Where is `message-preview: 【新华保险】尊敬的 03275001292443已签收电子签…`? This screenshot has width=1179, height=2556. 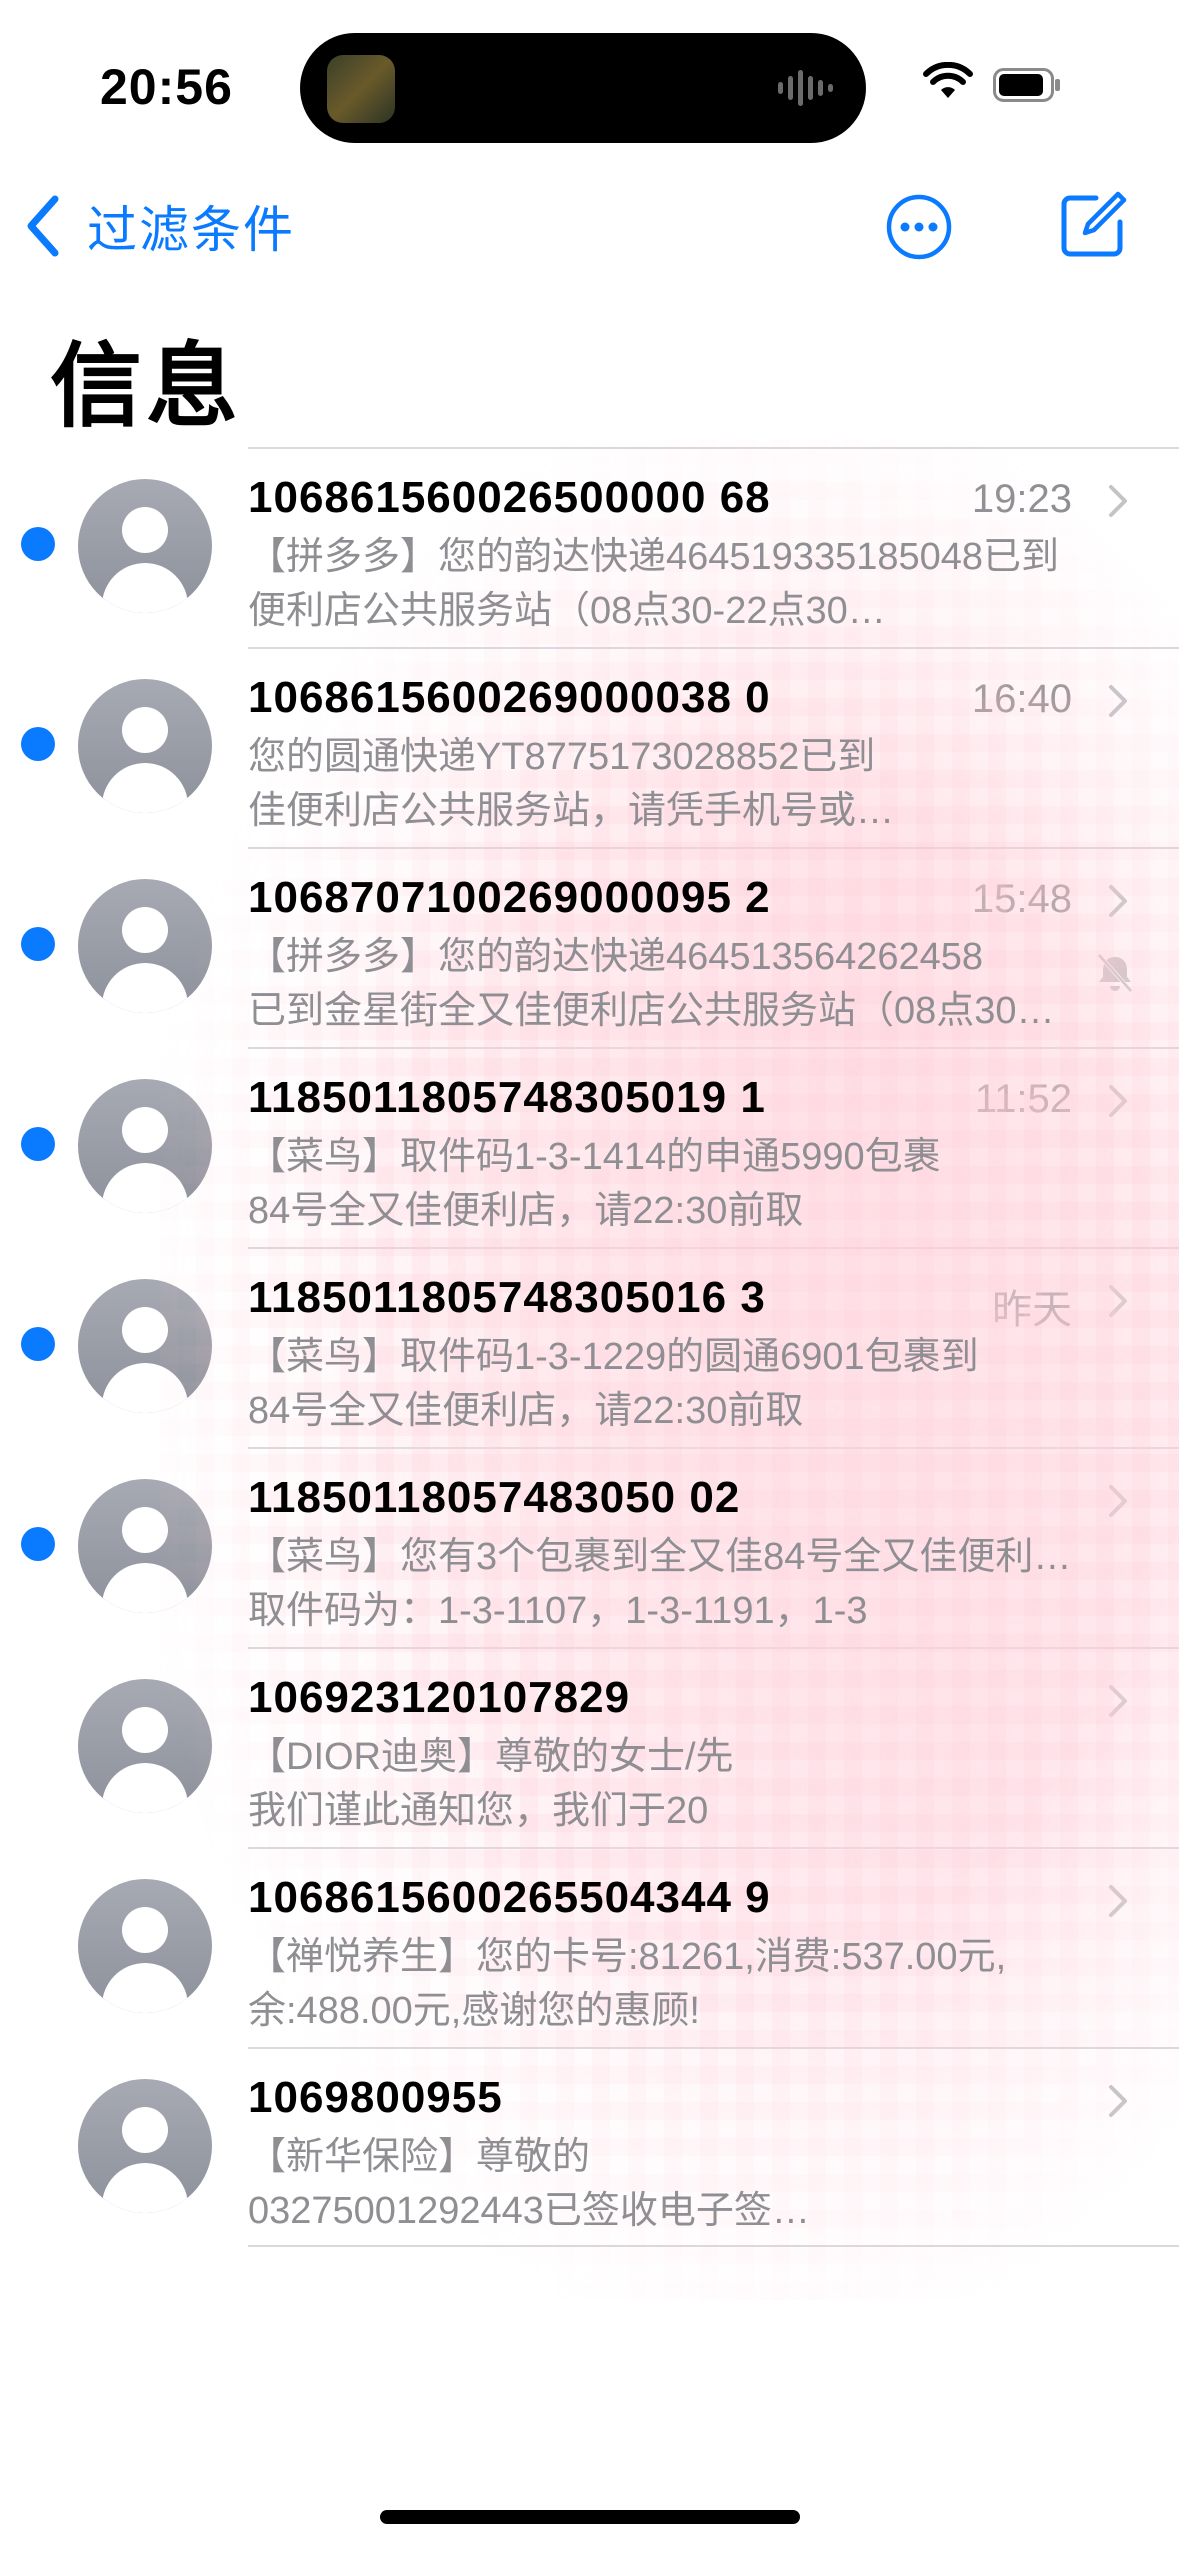 message-preview: 【新华保险】尊敬的 03275001292443已签收电子签… is located at coordinates (678, 2184).